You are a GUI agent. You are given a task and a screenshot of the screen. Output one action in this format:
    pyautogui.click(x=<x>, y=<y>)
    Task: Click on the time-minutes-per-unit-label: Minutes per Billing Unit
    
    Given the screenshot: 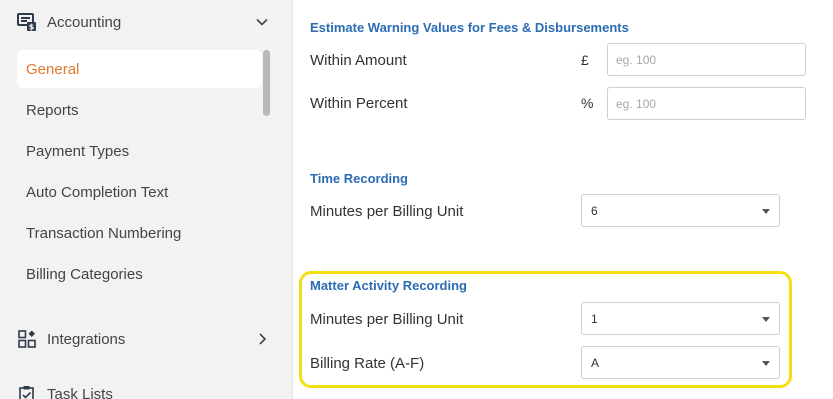 What is the action you would take?
    pyautogui.click(x=387, y=211)
    